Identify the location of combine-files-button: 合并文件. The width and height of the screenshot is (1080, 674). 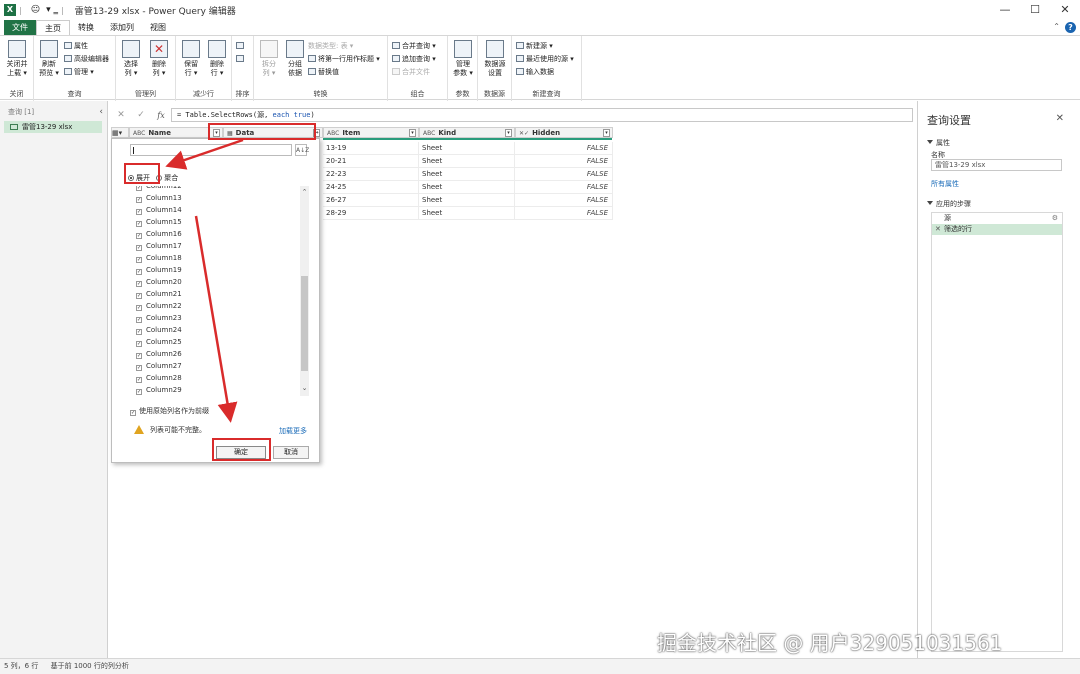
(411, 72).